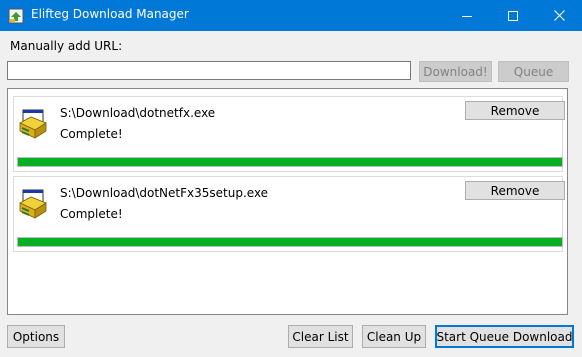 The width and height of the screenshot is (582, 357). I want to click on queue-button: Queue, so click(533, 71).